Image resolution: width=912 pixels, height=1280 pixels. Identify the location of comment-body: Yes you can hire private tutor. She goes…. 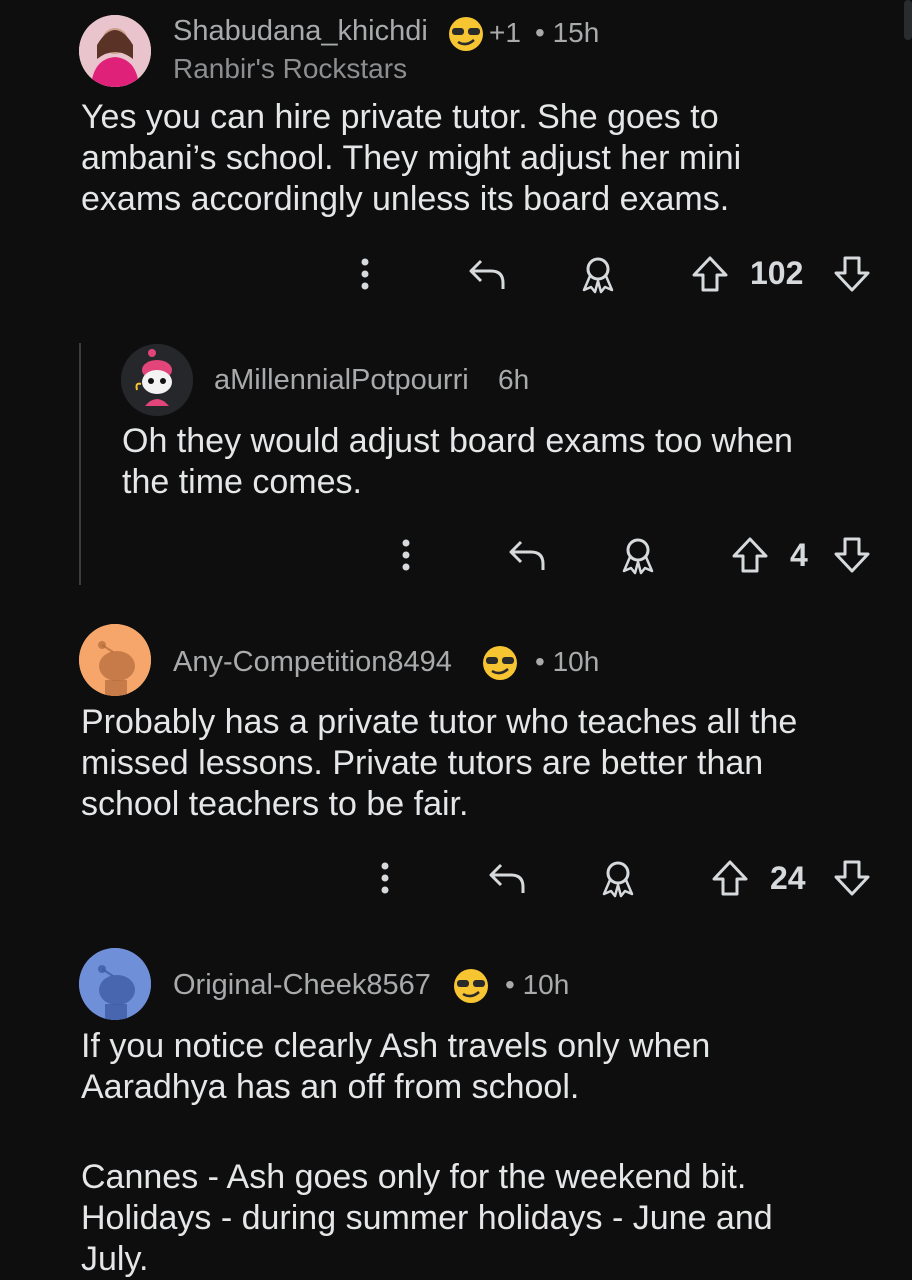
(411, 158).